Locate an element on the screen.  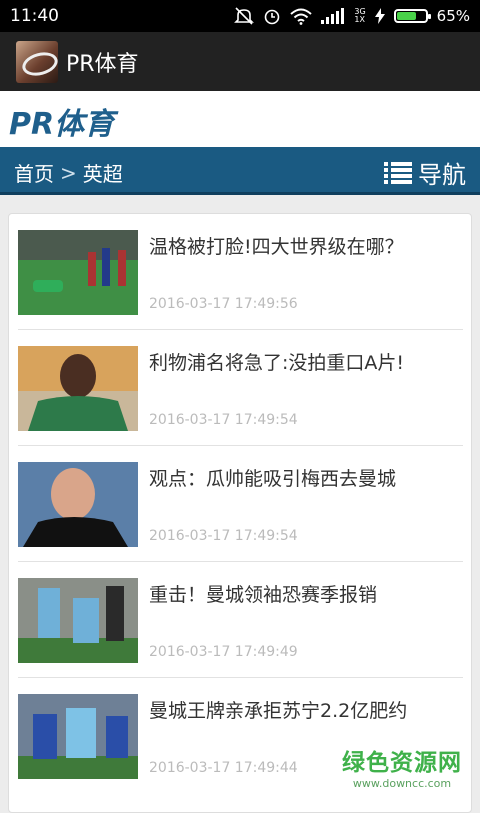
article-title: 曼城王牌亲承拒苏宁2.2亿肥约 is located at coordinates (278, 711).